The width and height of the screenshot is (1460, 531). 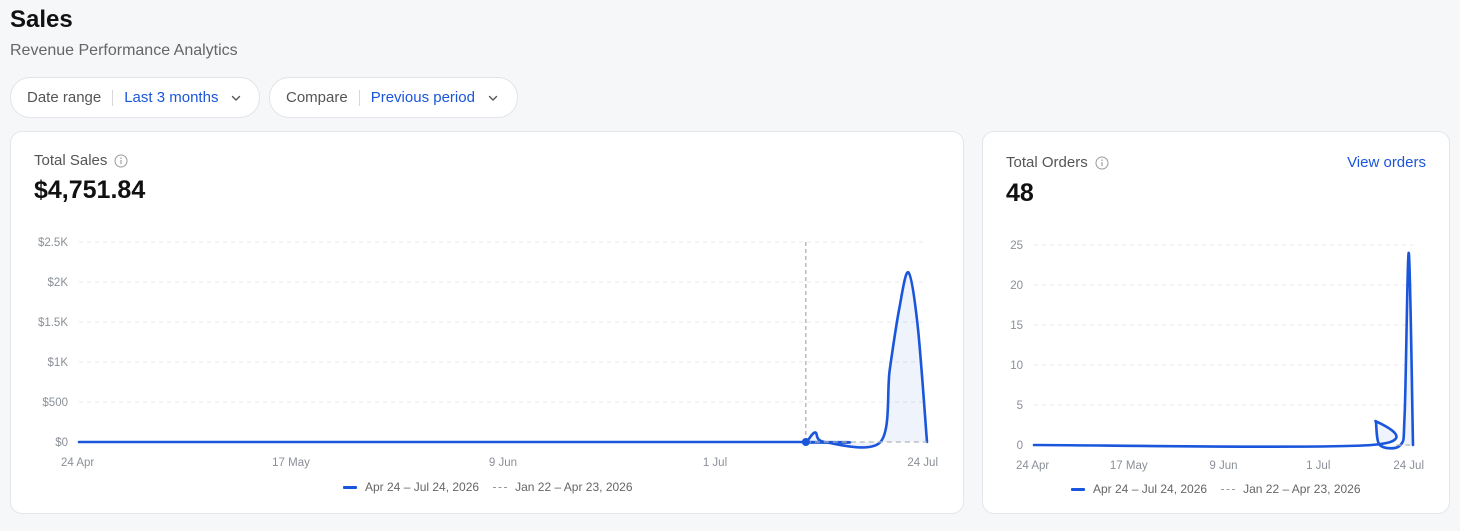 I want to click on date-range-value: Last 3 months, so click(x=171, y=97).